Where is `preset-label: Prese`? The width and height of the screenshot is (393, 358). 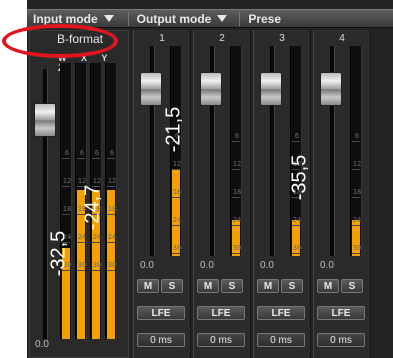 preset-label: Prese is located at coordinates (265, 18).